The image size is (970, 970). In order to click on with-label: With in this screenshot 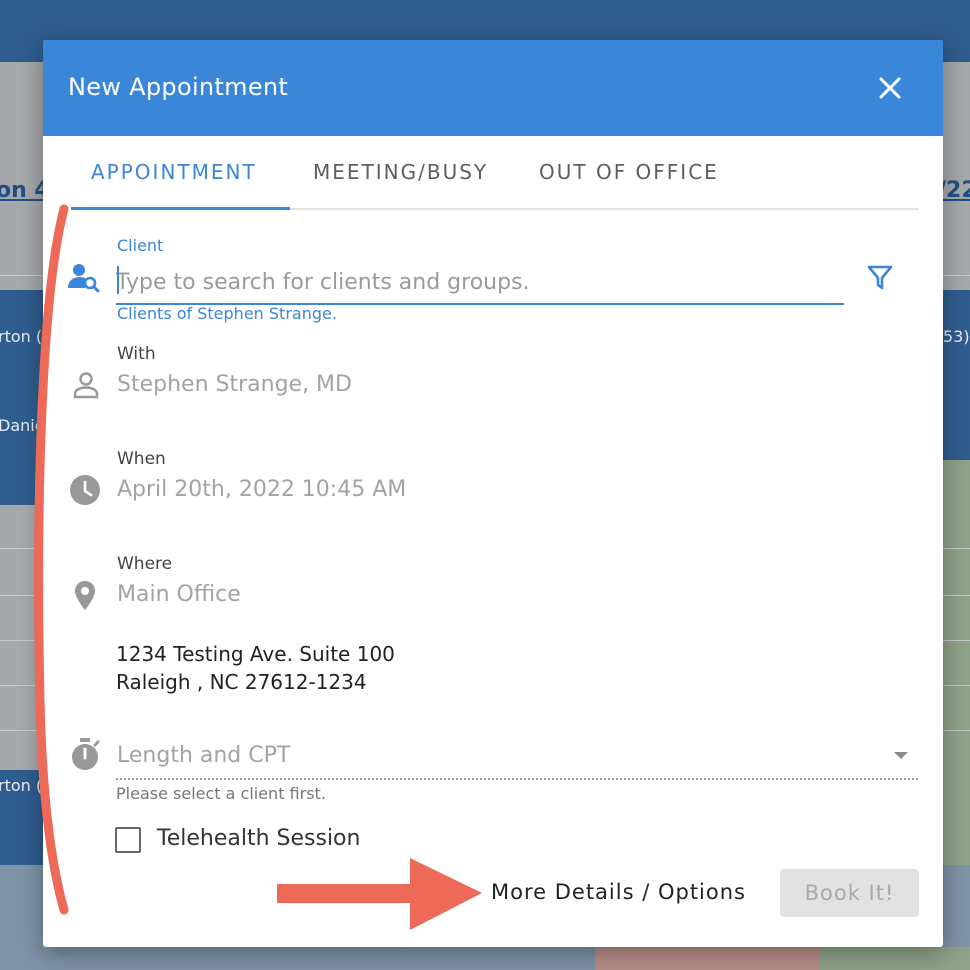, I will do `click(136, 354)`.